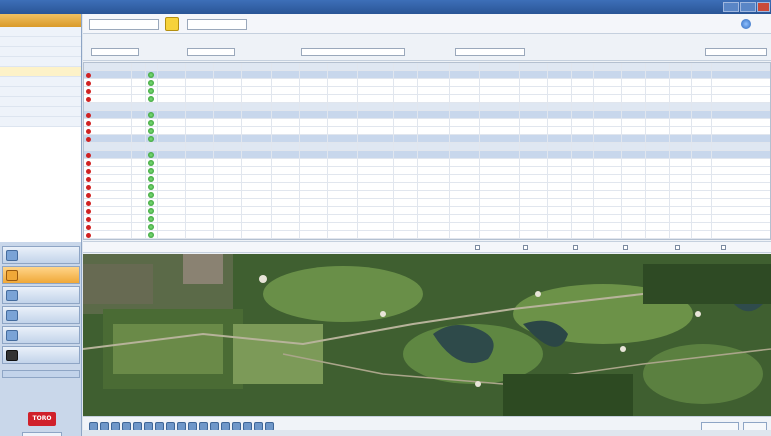  I want to click on minimize-button, so click(731, 7).